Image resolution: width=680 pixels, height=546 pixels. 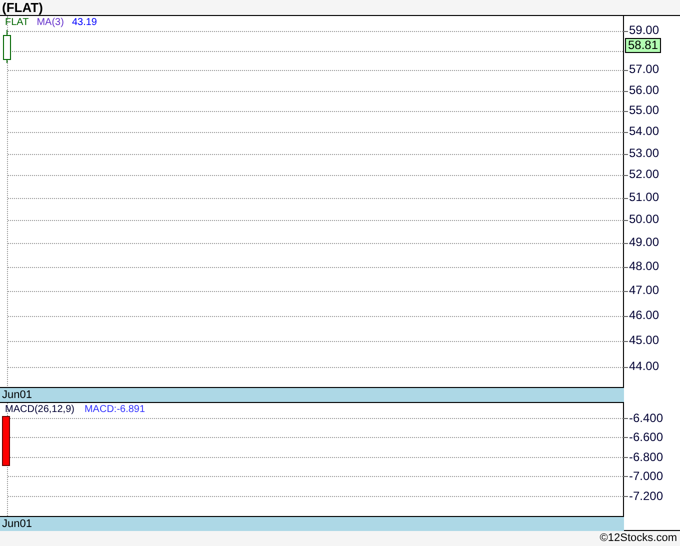 What do you see at coordinates (638, 538) in the screenshot?
I see `copyright-text: ©12Stocks.com` at bounding box center [638, 538].